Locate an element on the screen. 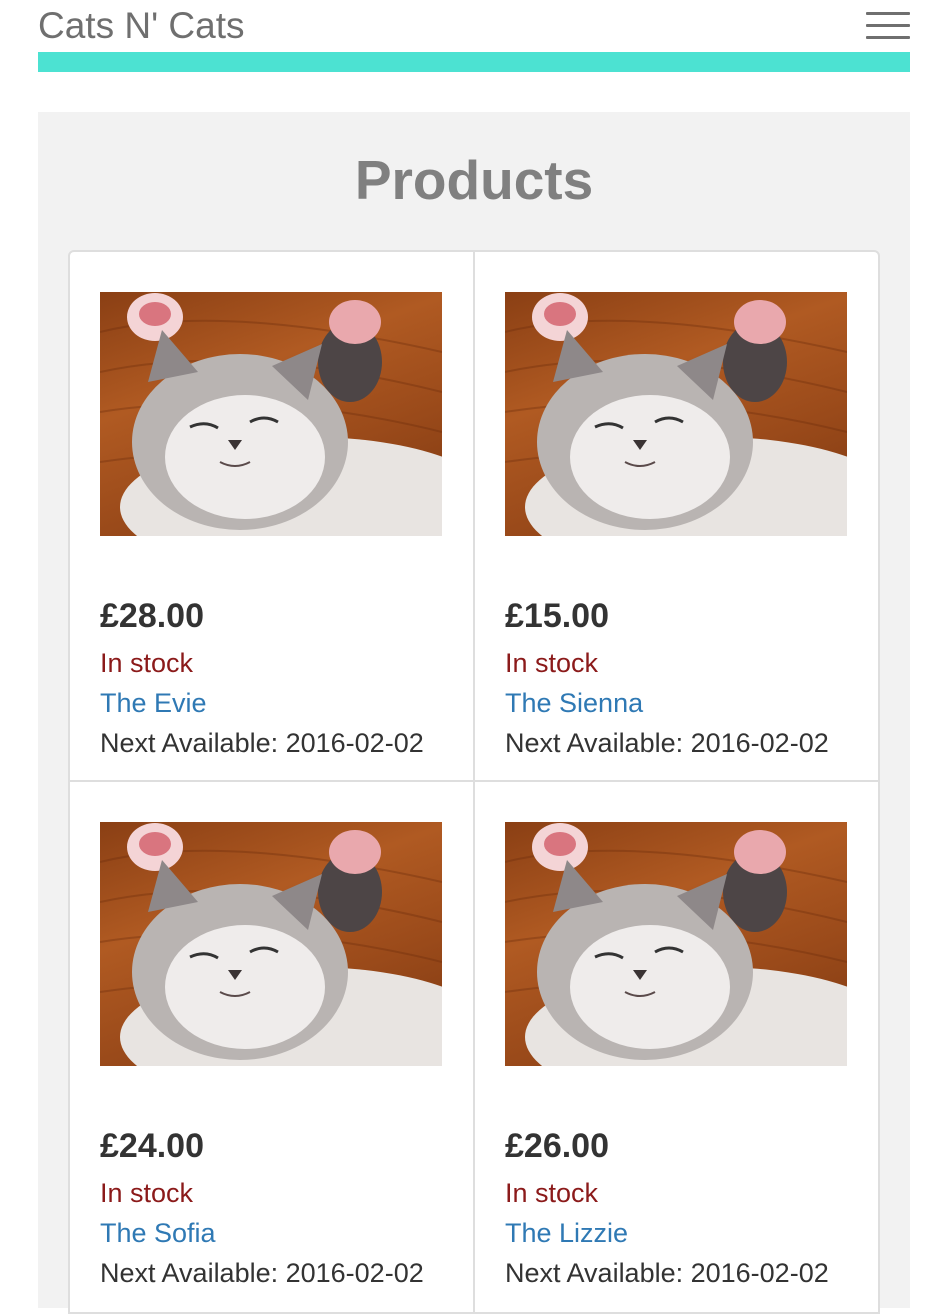  product-name-link: The Sofia is located at coordinates (158, 1233).